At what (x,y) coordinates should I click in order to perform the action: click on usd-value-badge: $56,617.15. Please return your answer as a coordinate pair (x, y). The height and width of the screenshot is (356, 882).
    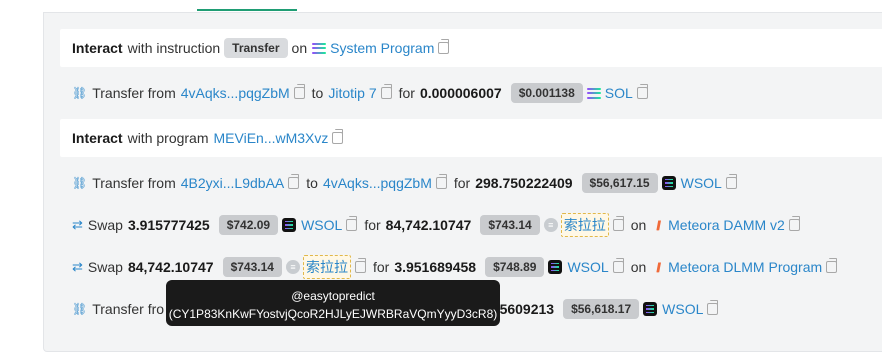
    Looking at the image, I should click on (619, 183).